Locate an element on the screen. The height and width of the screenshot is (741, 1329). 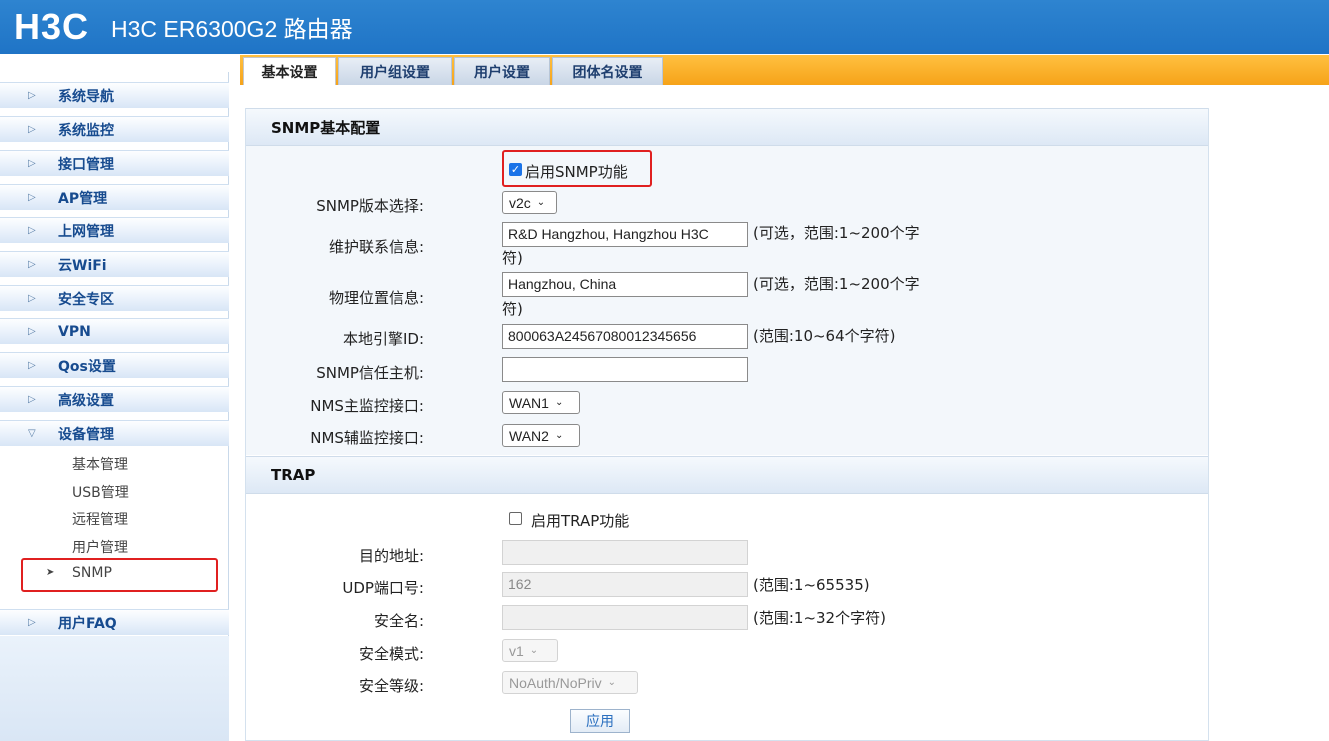
snmp-version-select: v2c ⌄ is located at coordinates (529, 202).